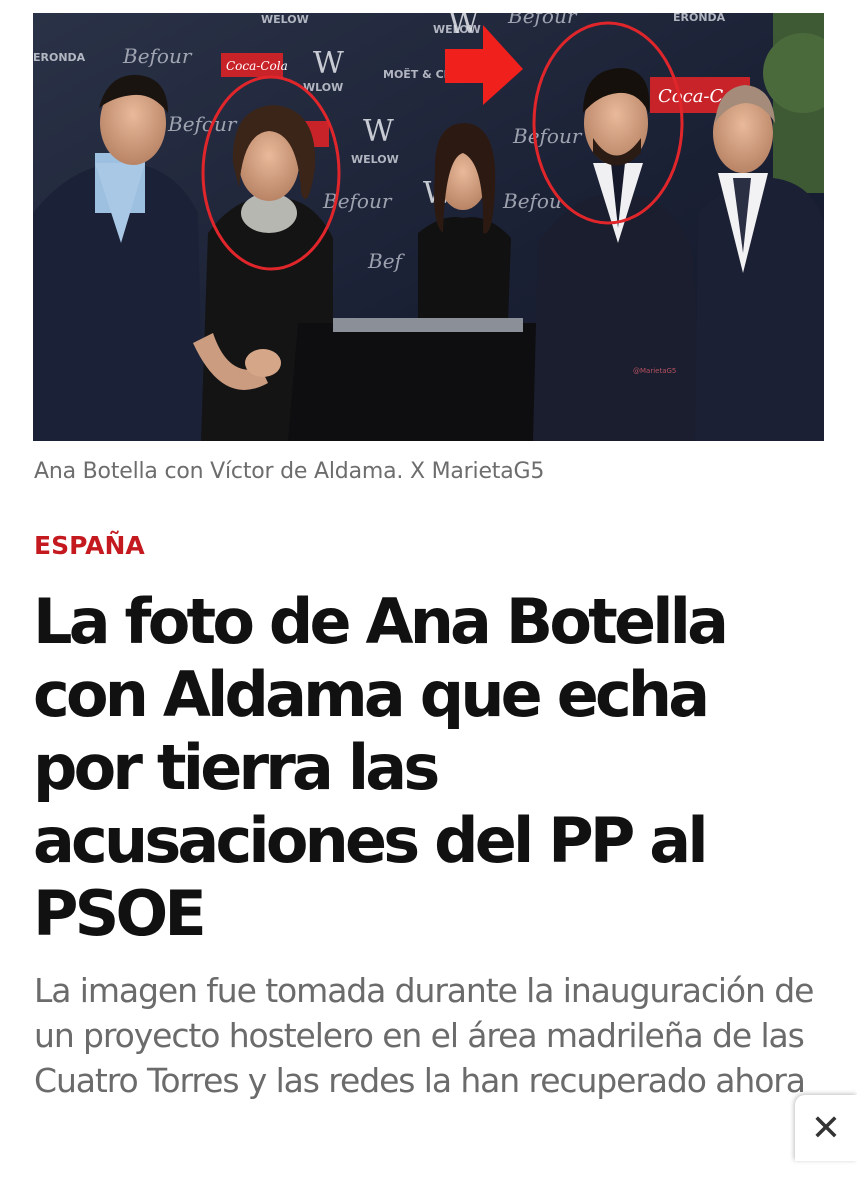  I want to click on section-label: ESPAÑA, so click(89, 546).